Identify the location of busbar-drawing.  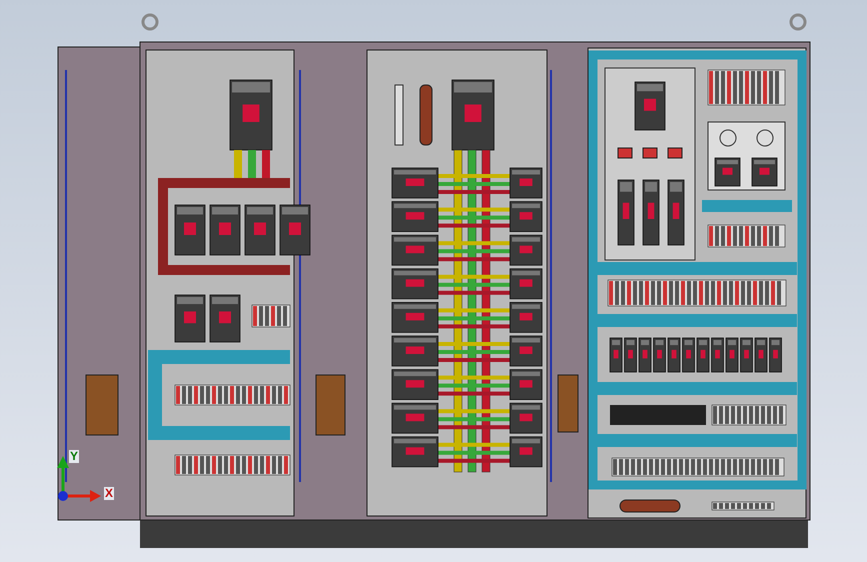
(252, 165).